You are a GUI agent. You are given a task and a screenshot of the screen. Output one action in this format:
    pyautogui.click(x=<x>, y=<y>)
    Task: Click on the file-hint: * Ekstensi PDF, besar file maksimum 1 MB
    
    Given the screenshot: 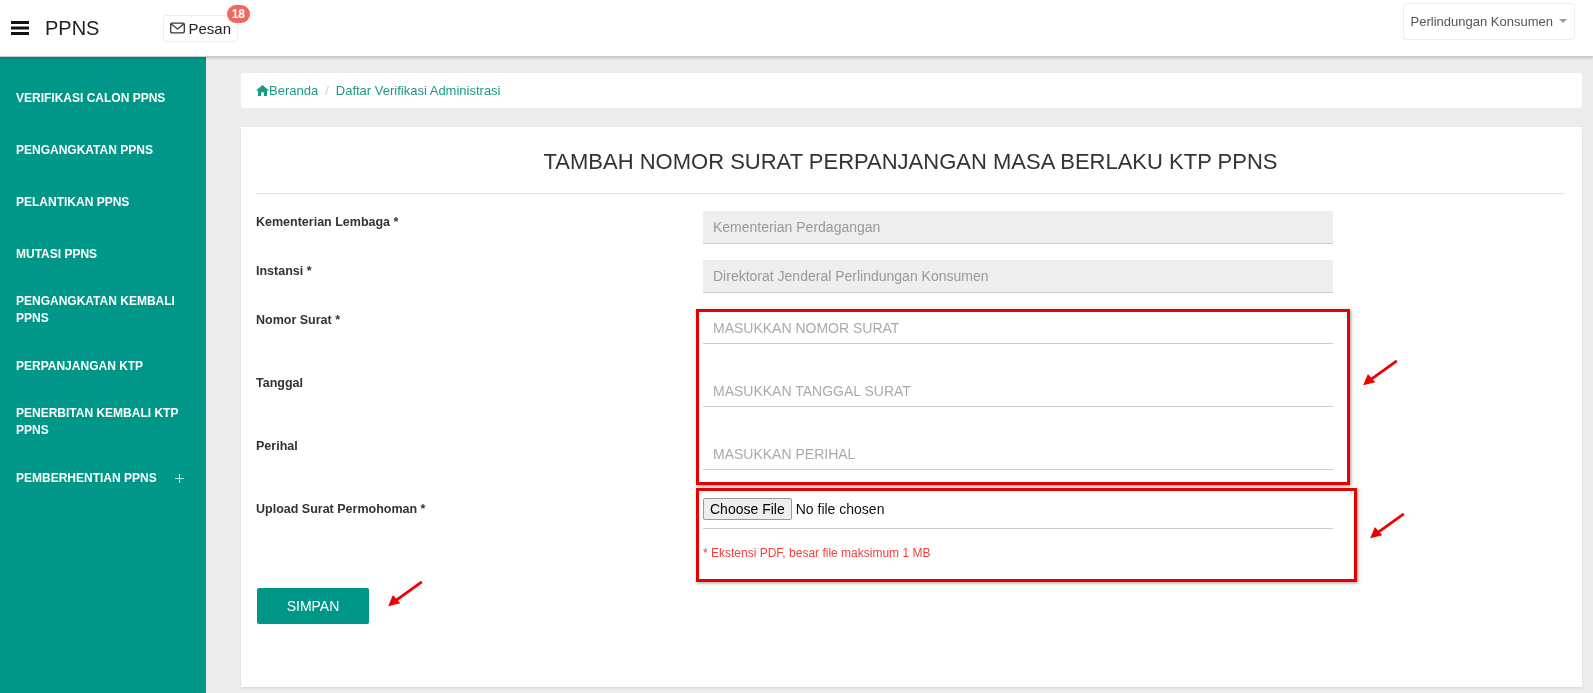 What is the action you would take?
    pyautogui.click(x=817, y=553)
    